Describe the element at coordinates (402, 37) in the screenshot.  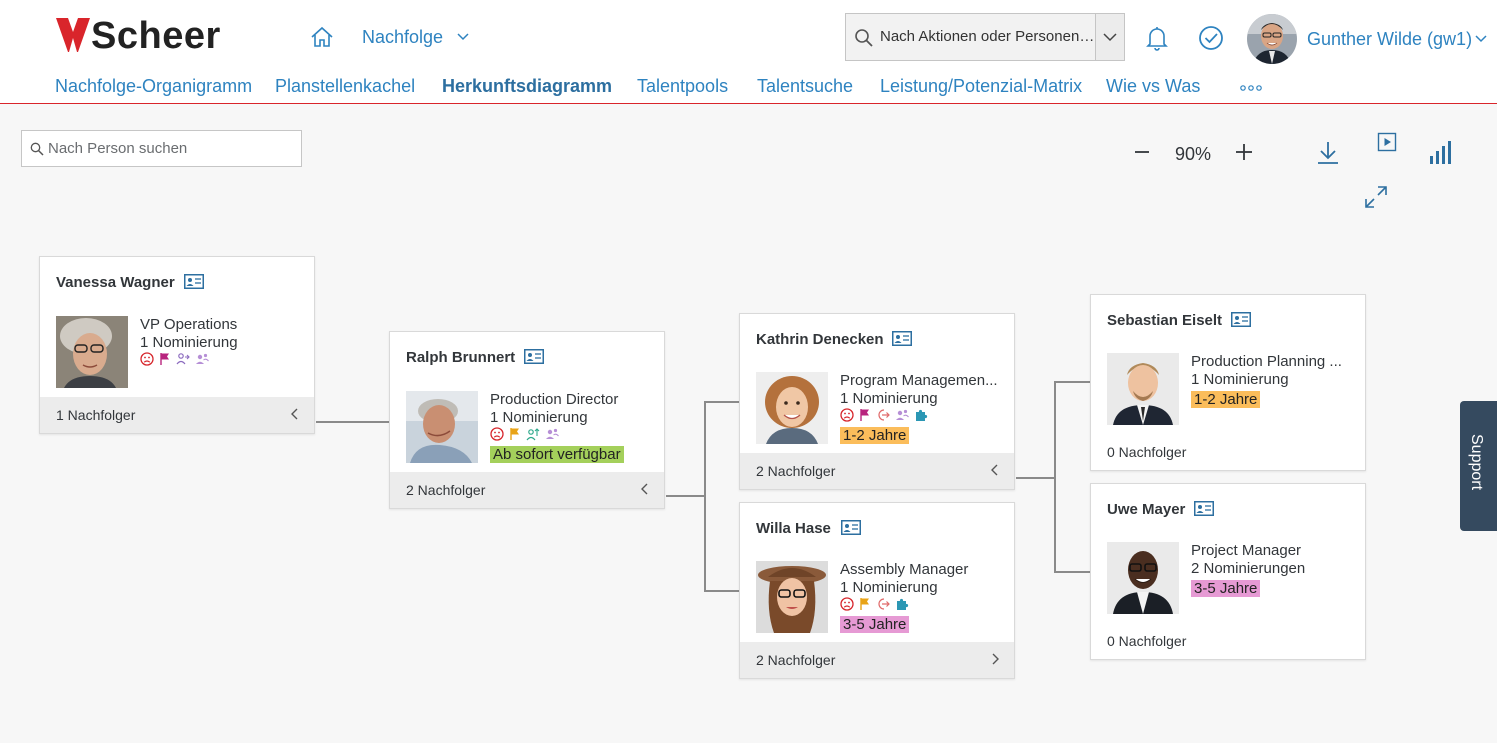
I see `app-title: Nachfolge` at that location.